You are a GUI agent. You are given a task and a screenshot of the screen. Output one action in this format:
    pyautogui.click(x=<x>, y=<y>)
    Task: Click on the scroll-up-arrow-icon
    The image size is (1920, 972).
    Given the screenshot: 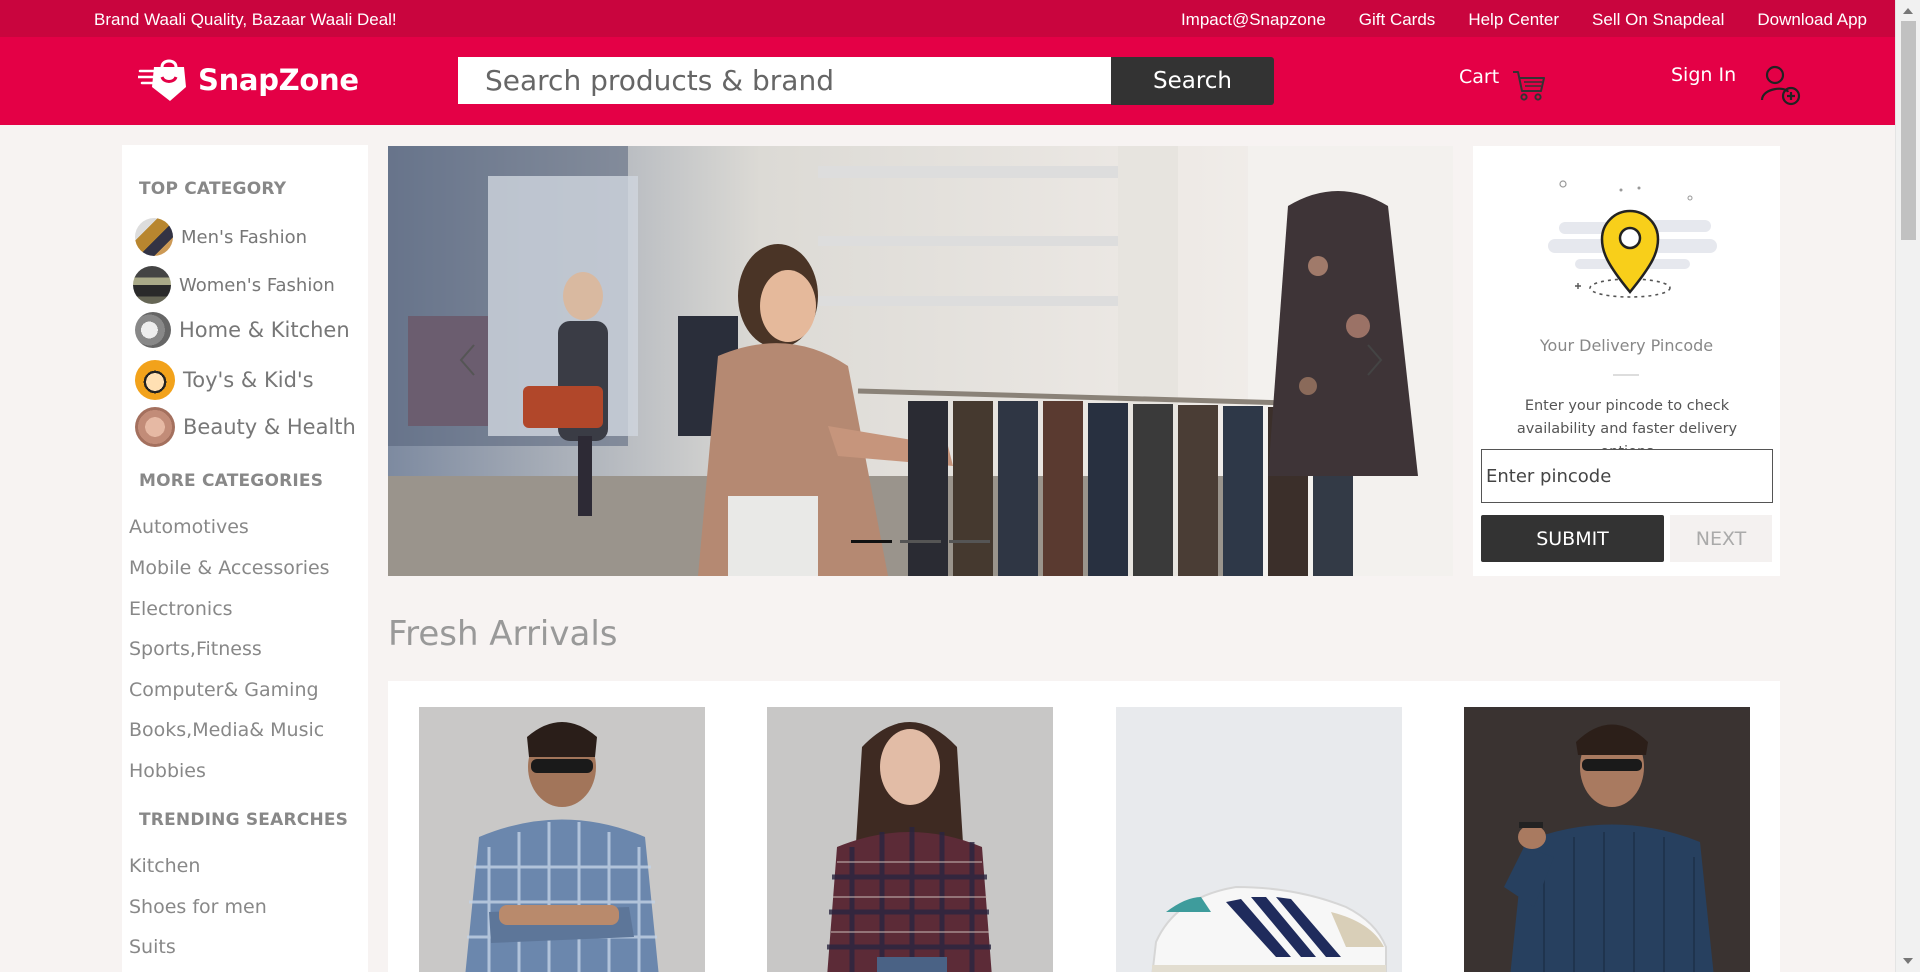 What is the action you would take?
    pyautogui.click(x=1908, y=11)
    